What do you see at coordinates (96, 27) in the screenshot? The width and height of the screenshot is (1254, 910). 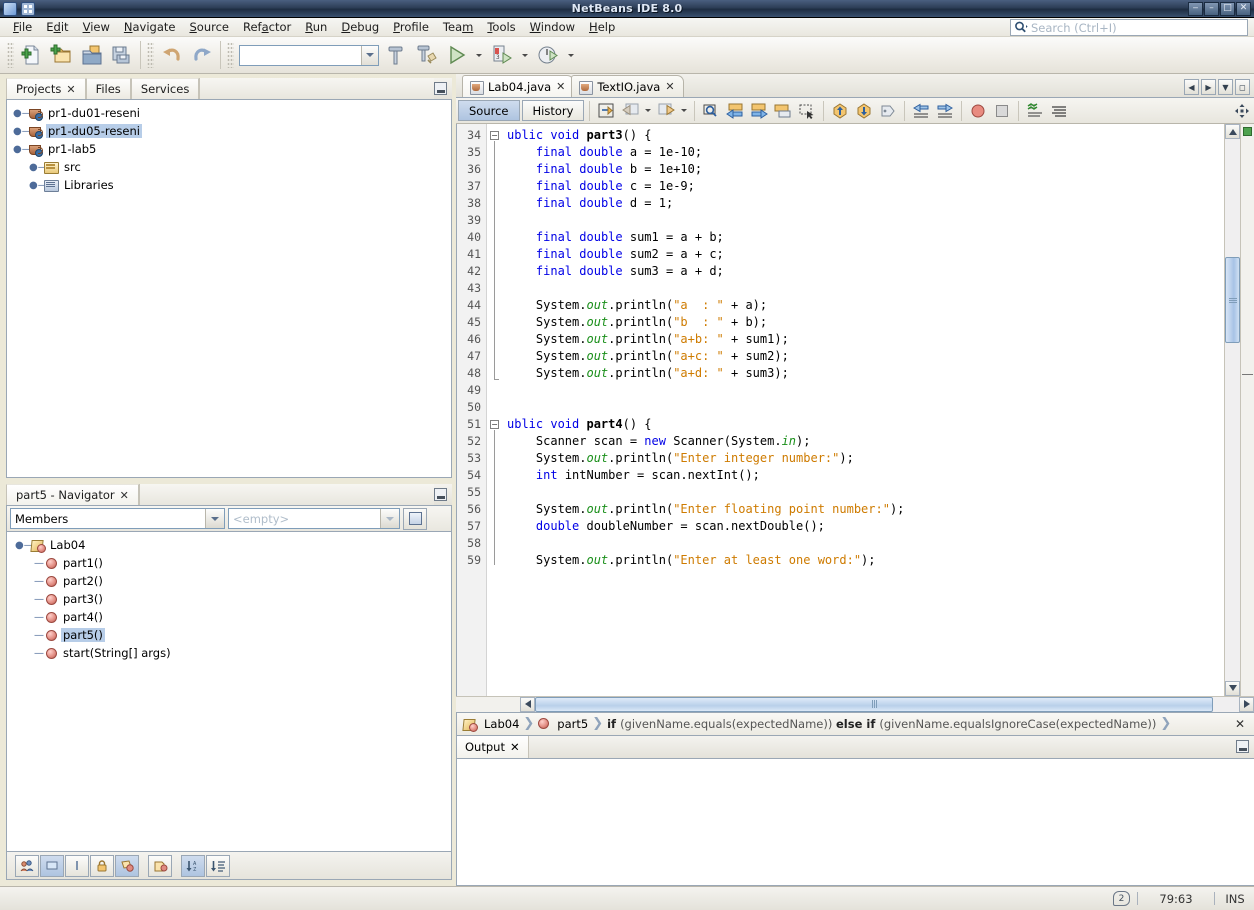 I see `menu-view: View` at bounding box center [96, 27].